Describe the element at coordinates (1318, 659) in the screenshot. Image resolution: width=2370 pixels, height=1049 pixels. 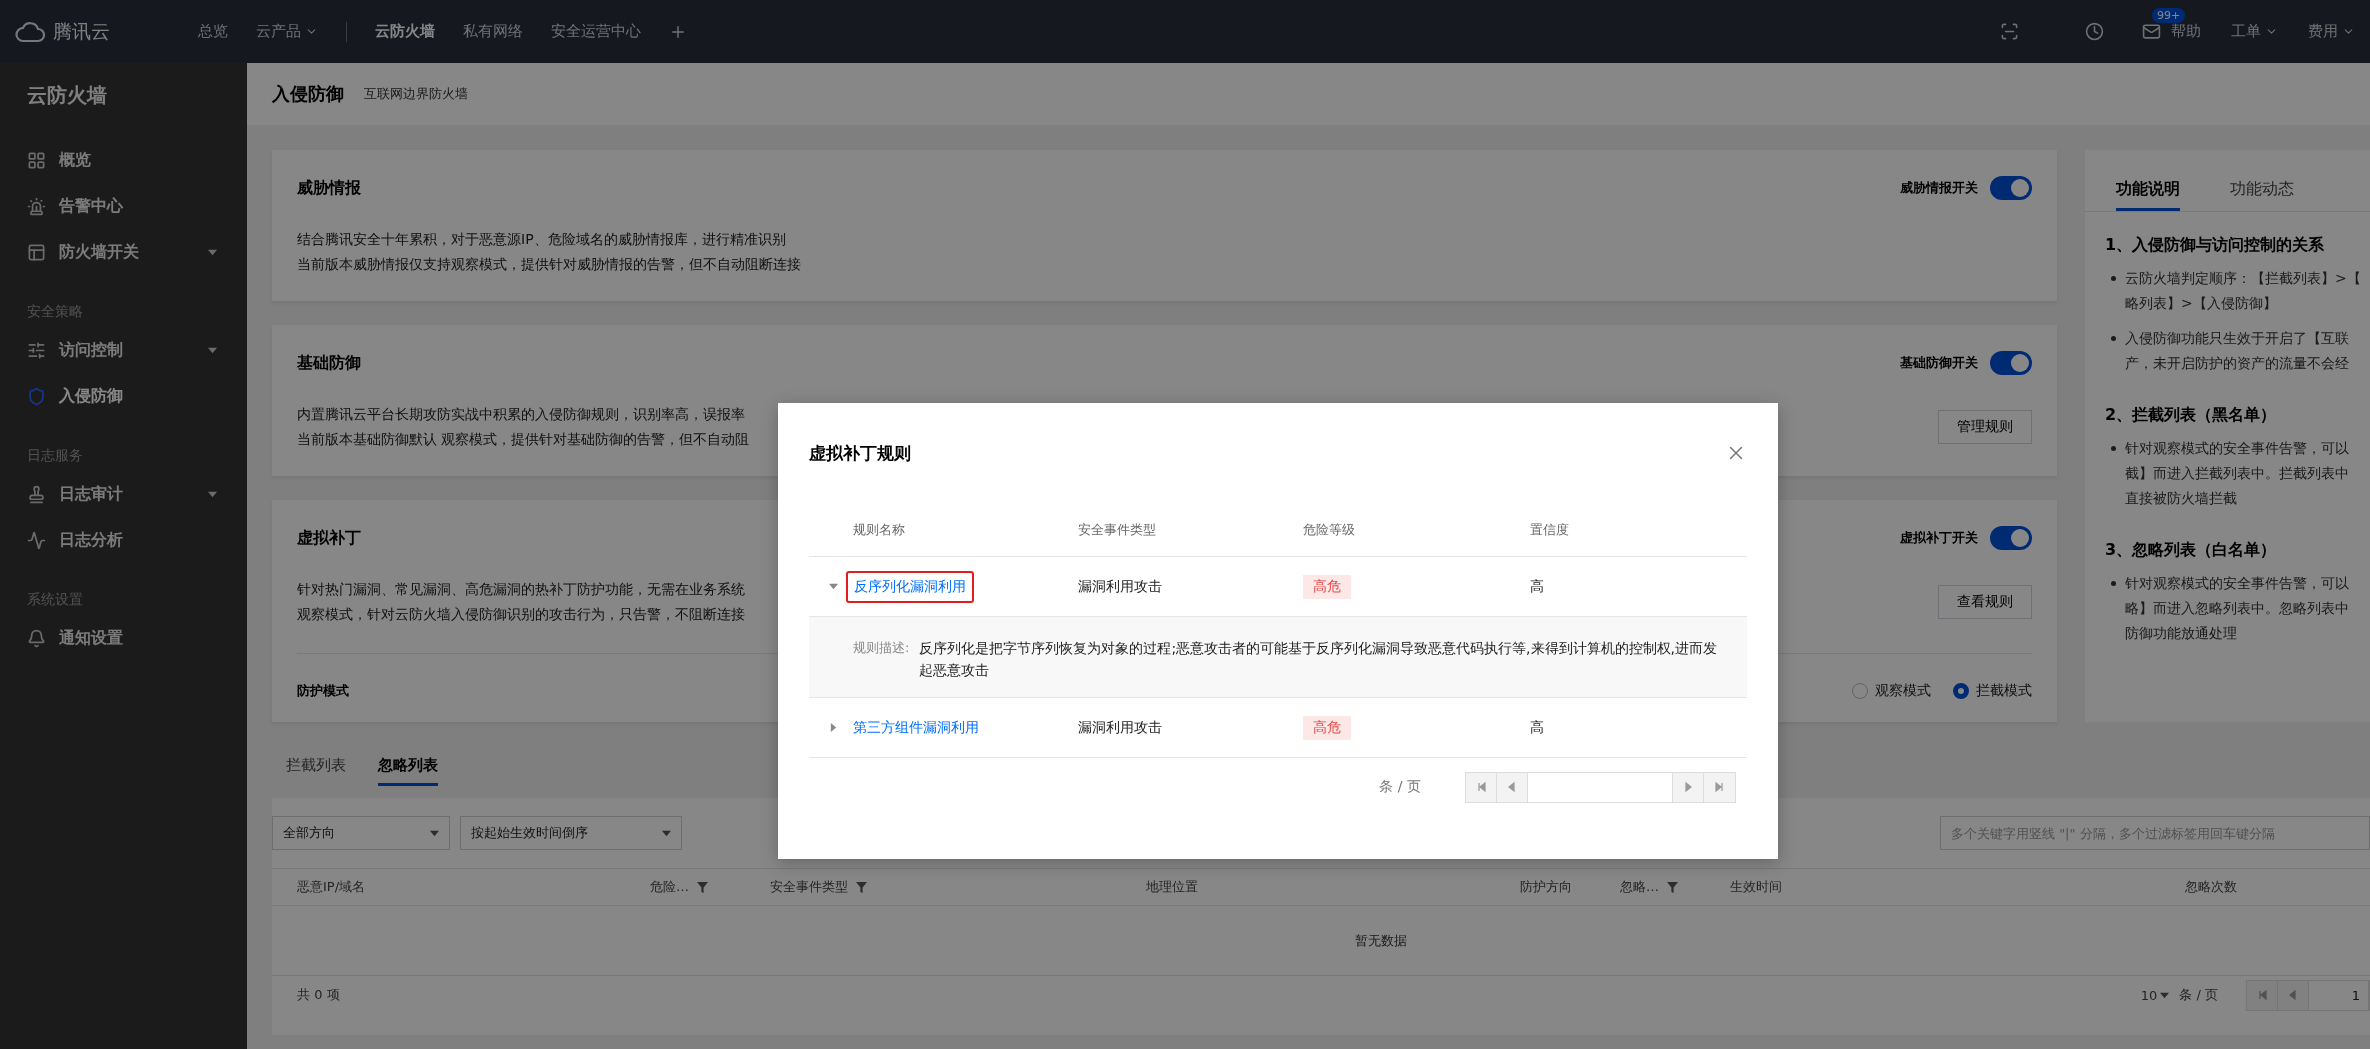
I see `rule-description: 反序列化是把字节序列恢复为对象的过程;恶意攻击者的可能基于反序列化漏洞导致恶意代码执行等,来得到计算机的控制权,进而发起恶意攻击` at that location.